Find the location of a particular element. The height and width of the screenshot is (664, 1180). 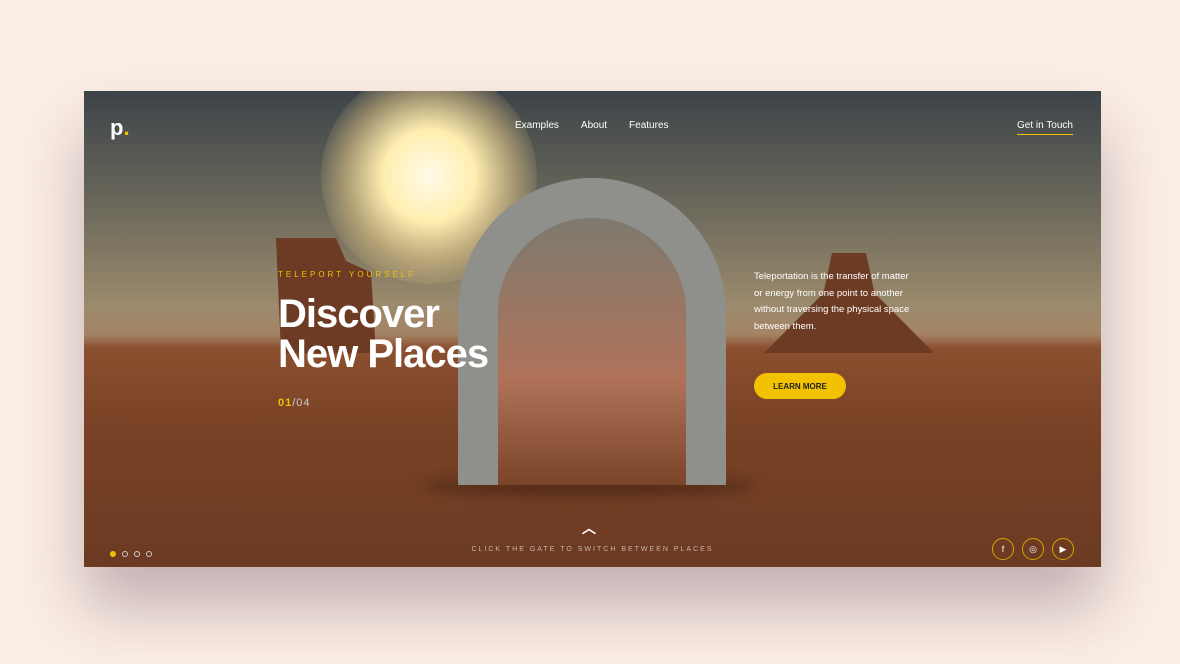

social-links: f ◎ ▶ is located at coordinates (1033, 549).